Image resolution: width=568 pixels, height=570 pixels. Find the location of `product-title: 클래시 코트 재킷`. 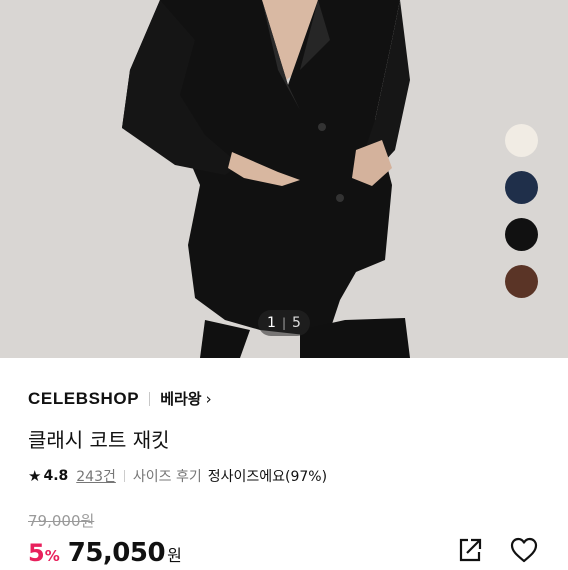

product-title: 클래시 코트 재킷 is located at coordinates (99, 440).